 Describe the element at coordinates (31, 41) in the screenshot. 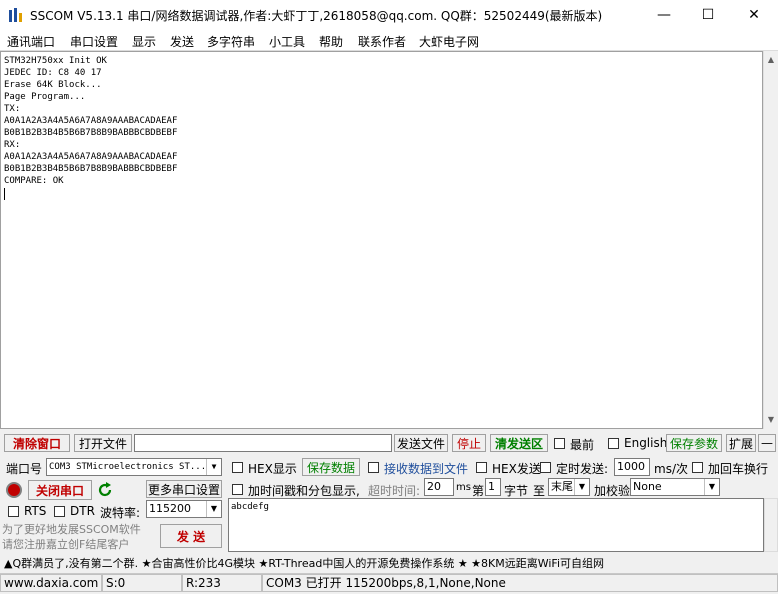

I see `menu-comm-port: 通讯端口` at that location.